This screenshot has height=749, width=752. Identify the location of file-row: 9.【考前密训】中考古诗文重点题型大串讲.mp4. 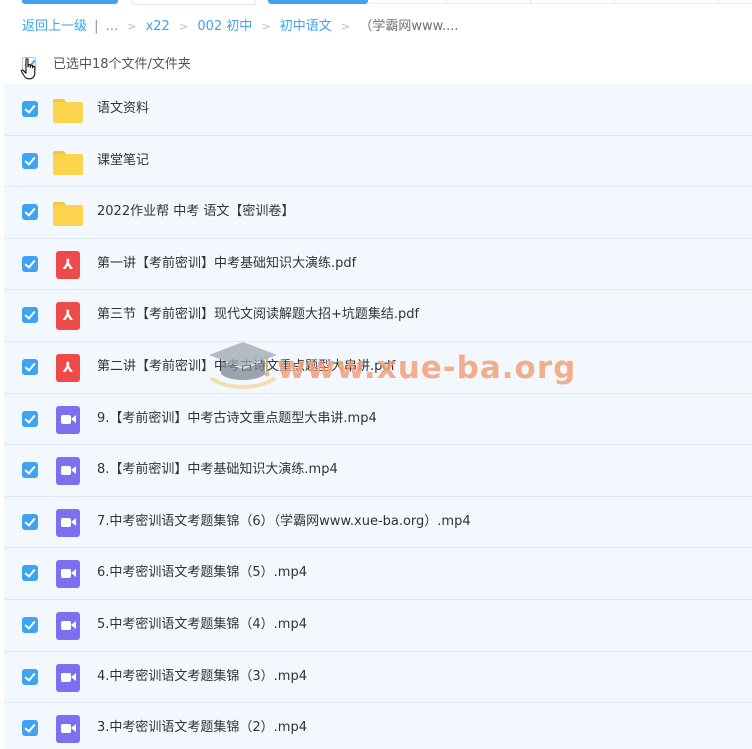
(378, 419).